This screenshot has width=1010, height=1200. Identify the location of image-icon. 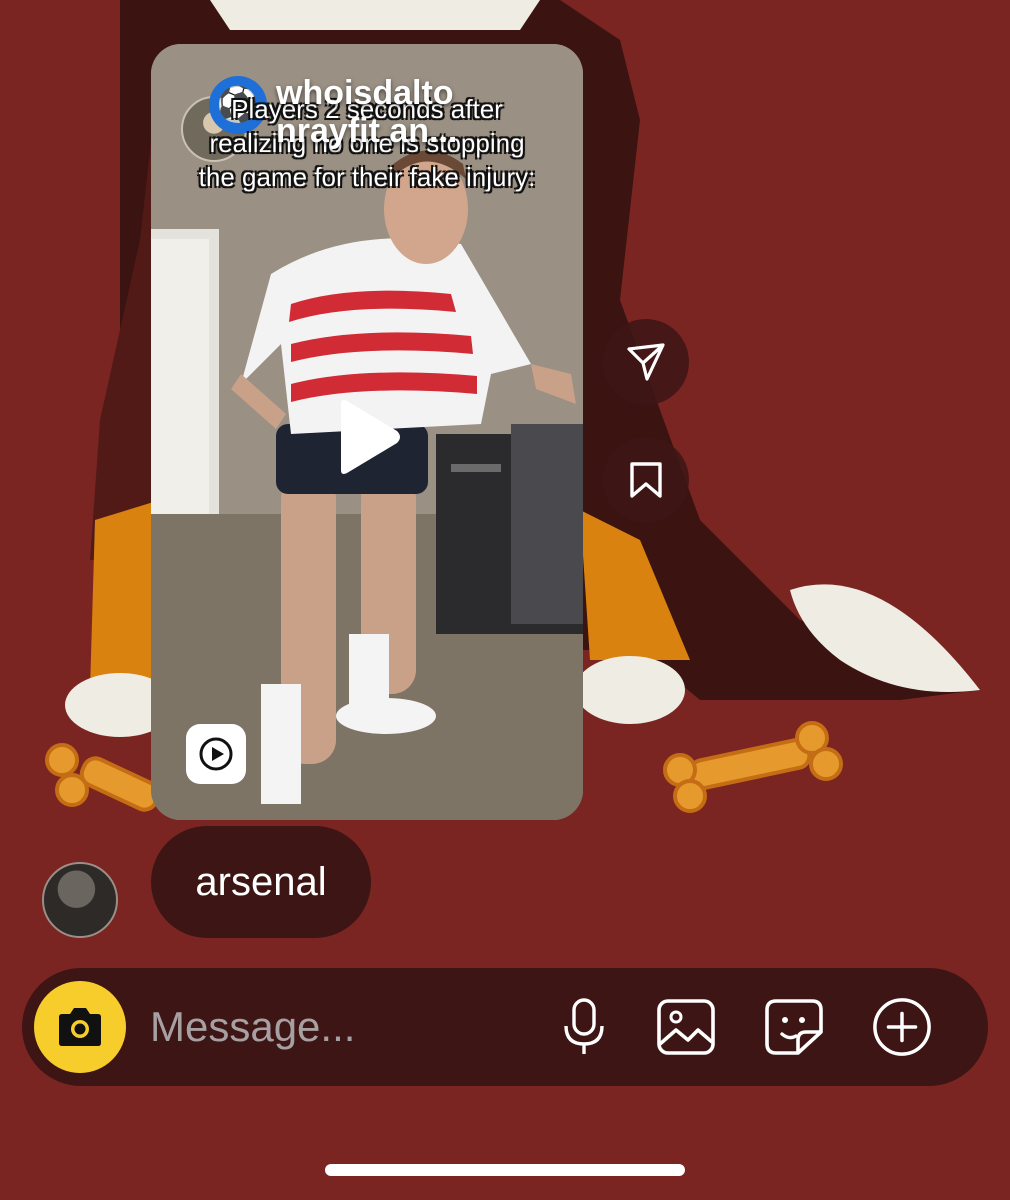
(686, 1027).